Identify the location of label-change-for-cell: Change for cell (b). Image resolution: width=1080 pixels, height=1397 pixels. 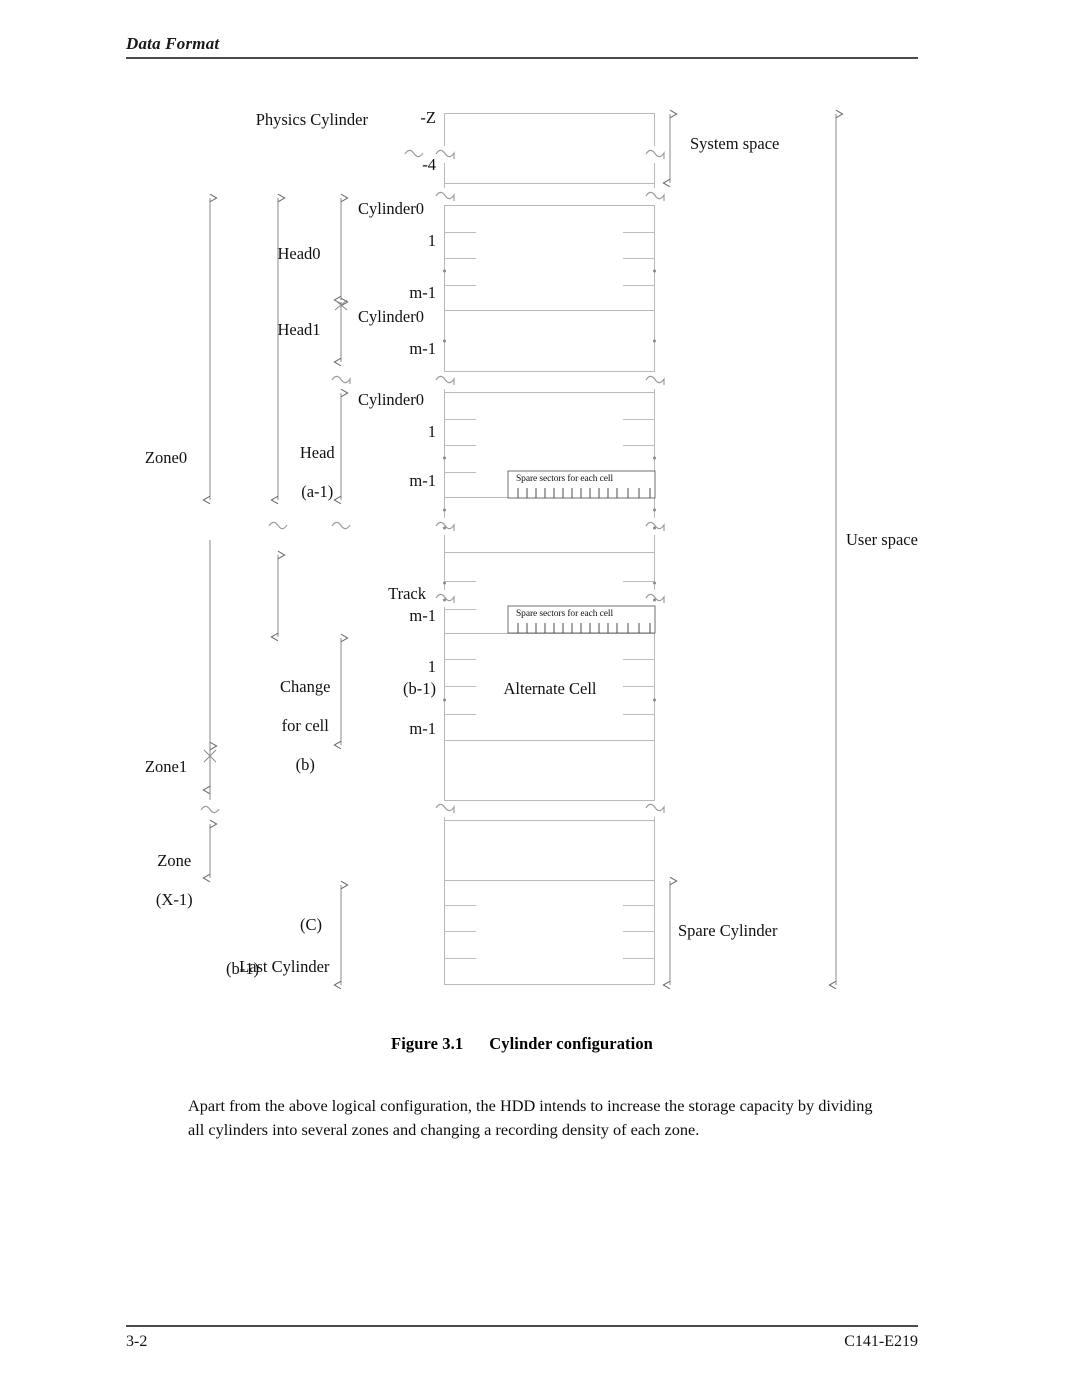
(297, 726).